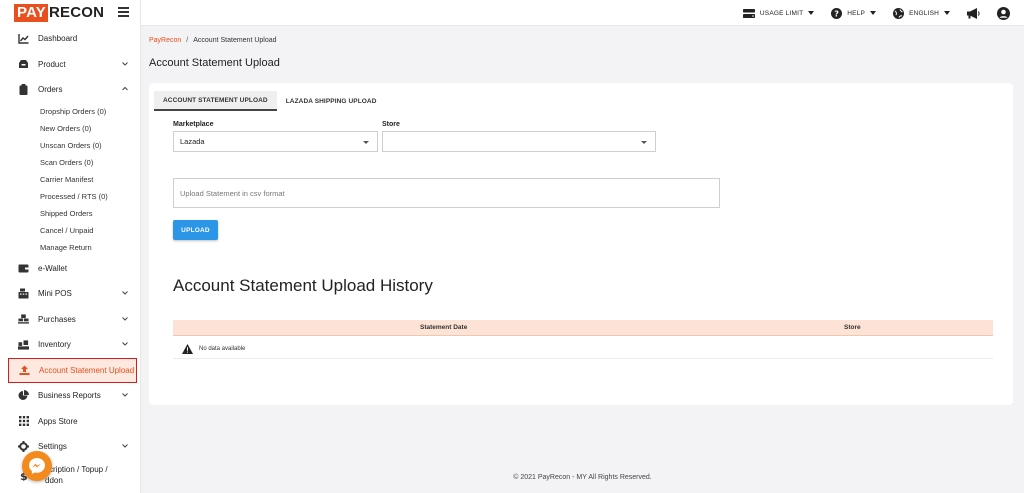 The image size is (1024, 493). What do you see at coordinates (53, 268) in the screenshot?
I see `sidebar-item-label: e-Wallet` at bounding box center [53, 268].